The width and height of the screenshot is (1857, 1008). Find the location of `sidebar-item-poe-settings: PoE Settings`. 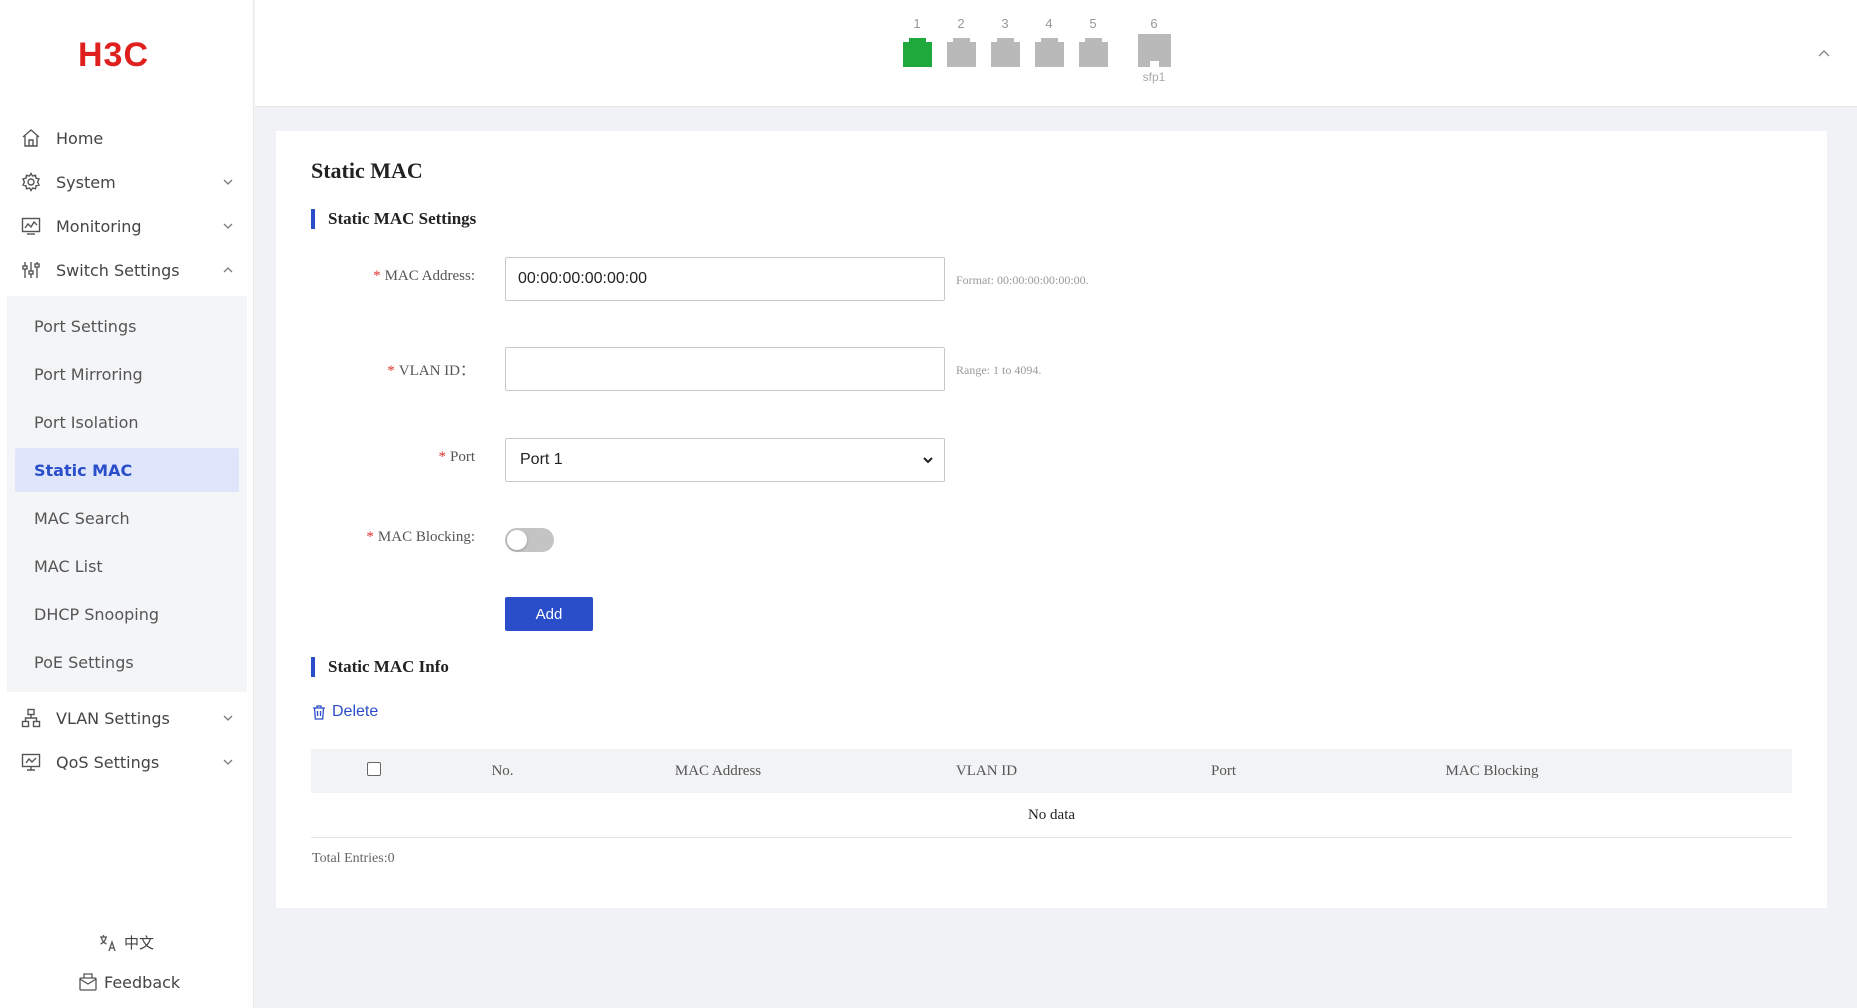

sidebar-item-poe-settings: PoE Settings is located at coordinates (127, 662).